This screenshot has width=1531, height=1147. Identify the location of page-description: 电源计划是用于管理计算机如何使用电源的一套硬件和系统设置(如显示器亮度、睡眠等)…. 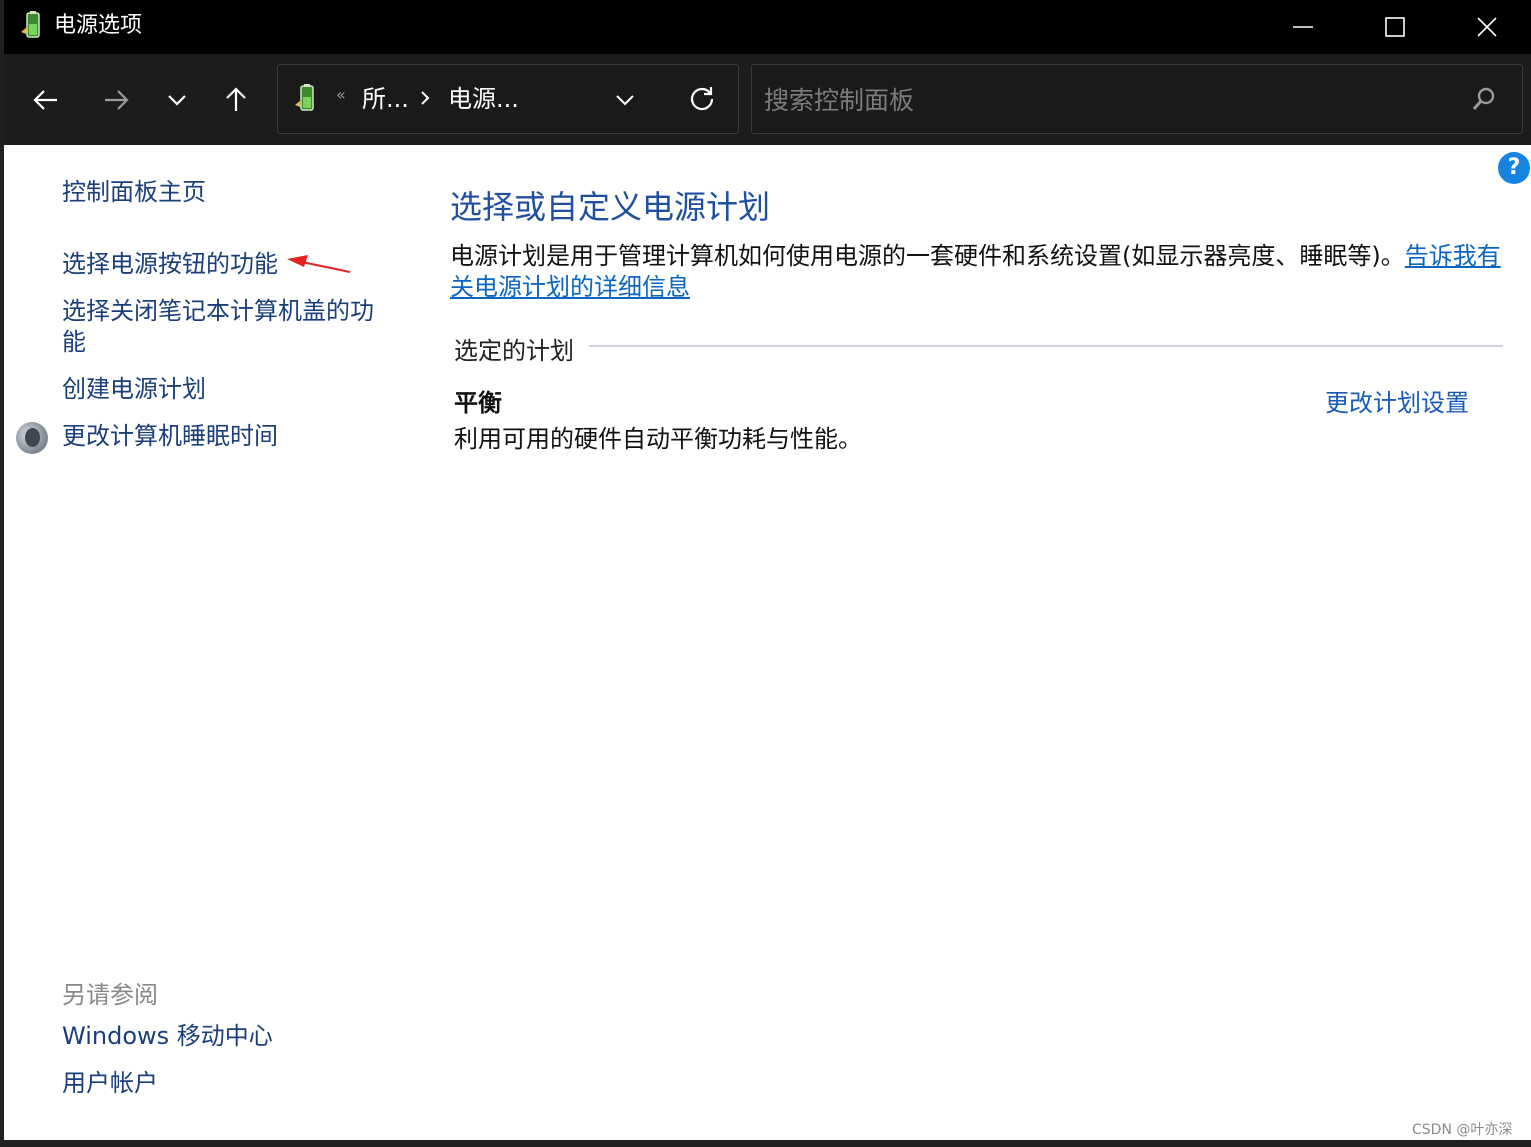
(977, 272).